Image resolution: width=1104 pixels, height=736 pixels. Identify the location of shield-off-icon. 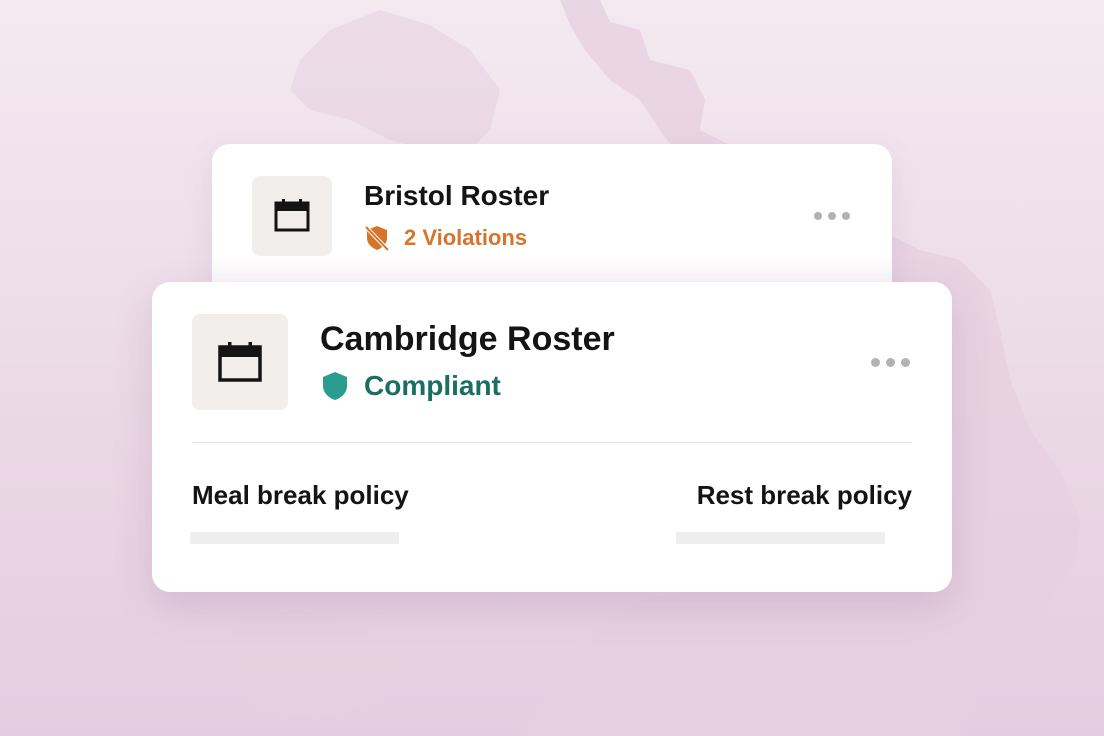
(377, 238).